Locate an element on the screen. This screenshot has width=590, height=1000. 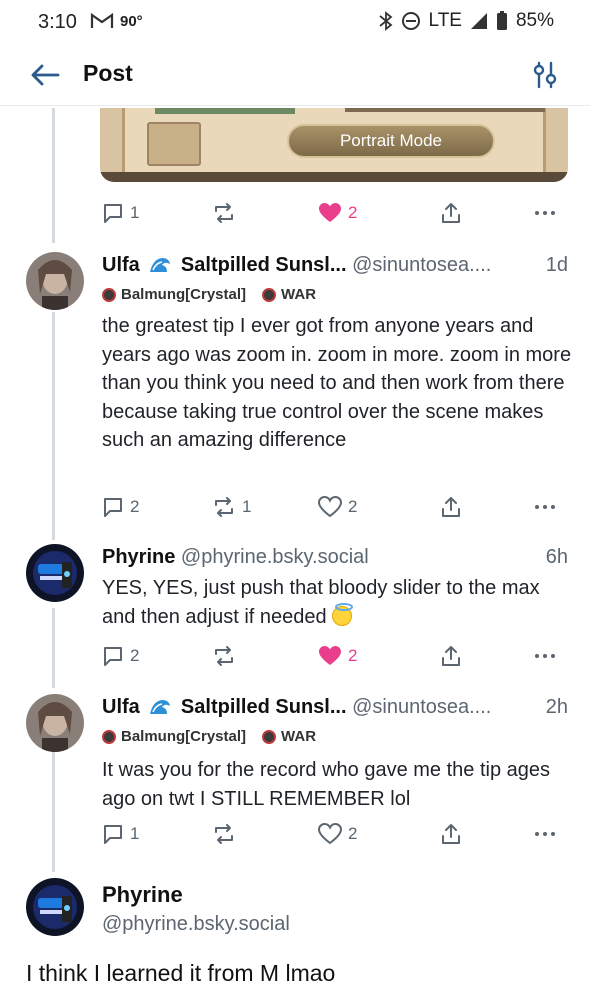
network-label: LTE is located at coordinates (445, 20).